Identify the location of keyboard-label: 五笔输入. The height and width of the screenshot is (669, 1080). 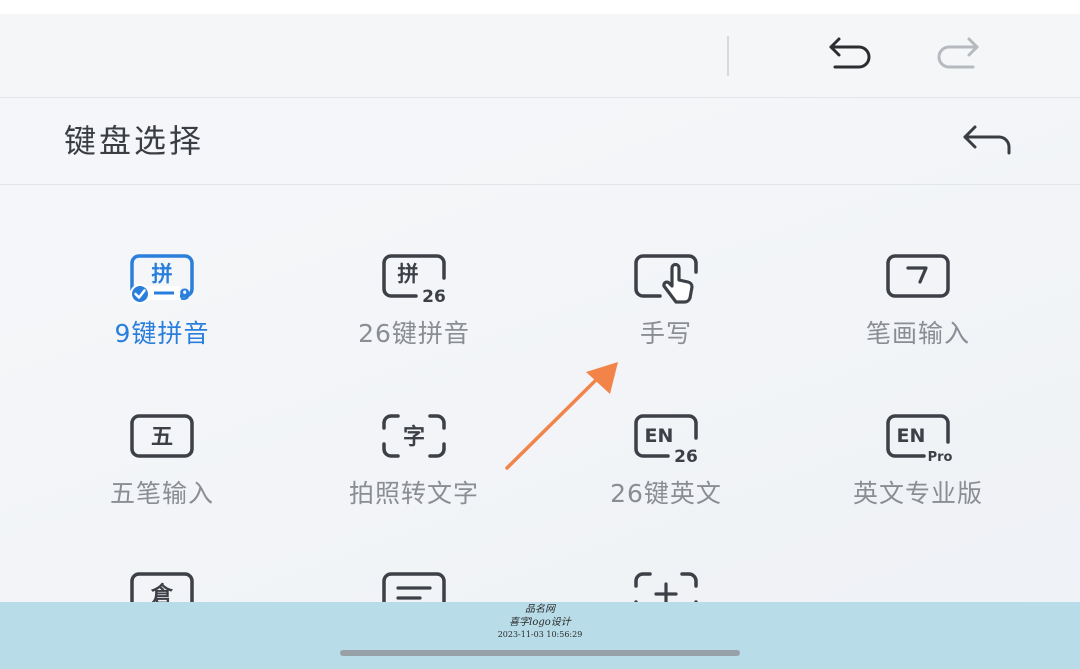
(161, 493).